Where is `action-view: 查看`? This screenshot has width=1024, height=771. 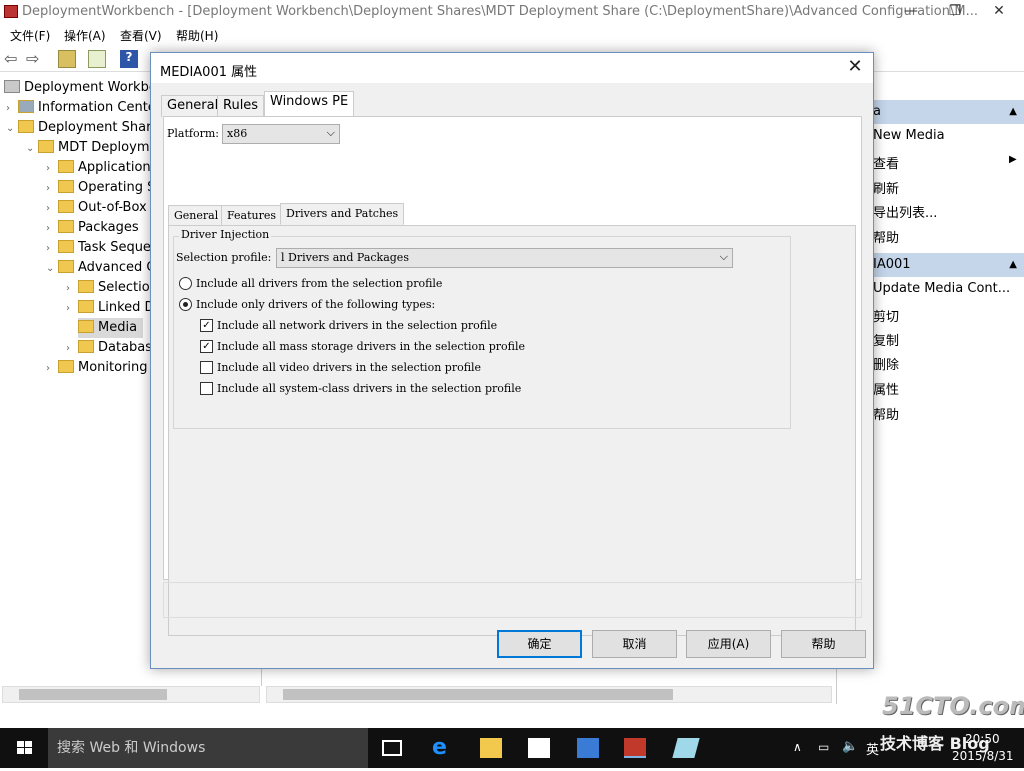
action-view: 查看 is located at coordinates (886, 162).